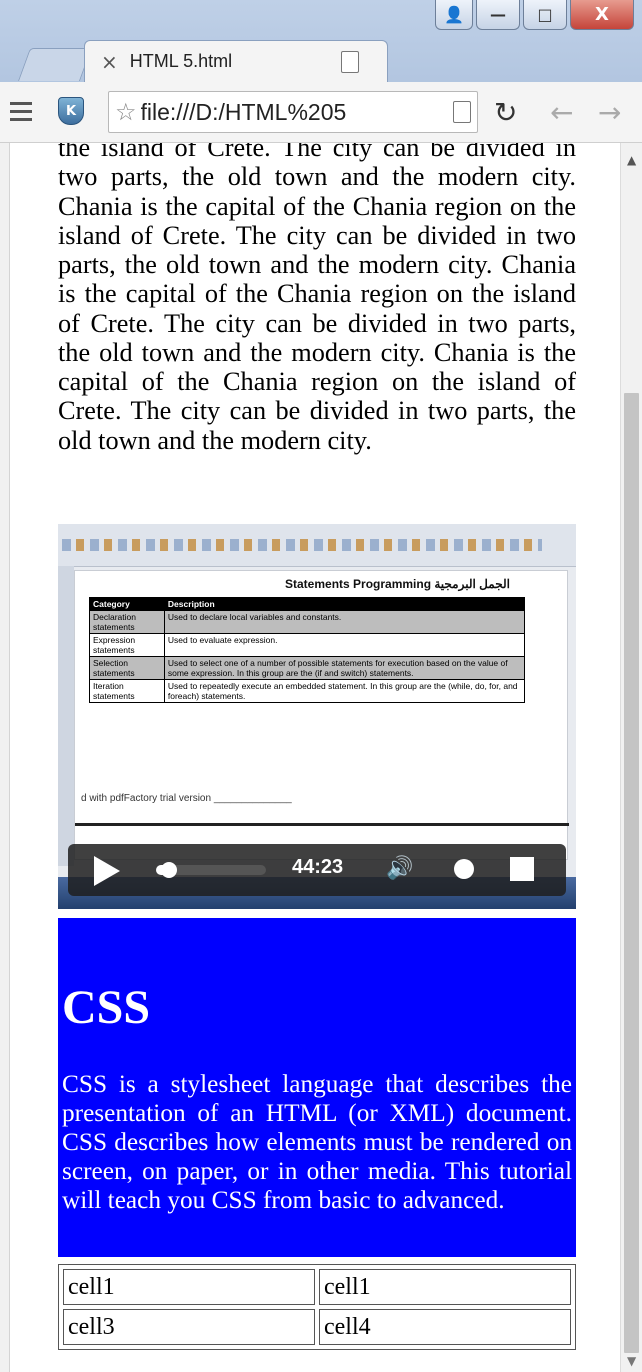 The height and width of the screenshot is (1372, 642). Describe the element at coordinates (609, 112) in the screenshot. I see `forward-icon: →` at that location.